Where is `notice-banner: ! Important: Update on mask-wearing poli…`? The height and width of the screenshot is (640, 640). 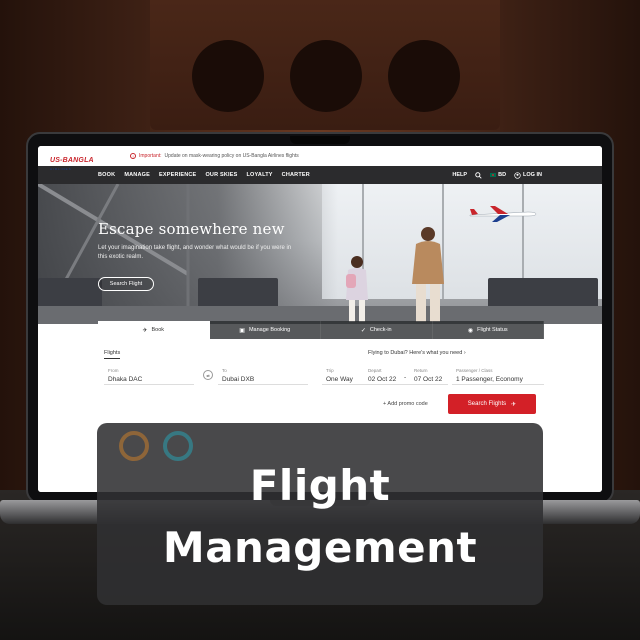
notice-banner: ! Important: Update on mask-wearing poli… is located at coordinates (214, 156).